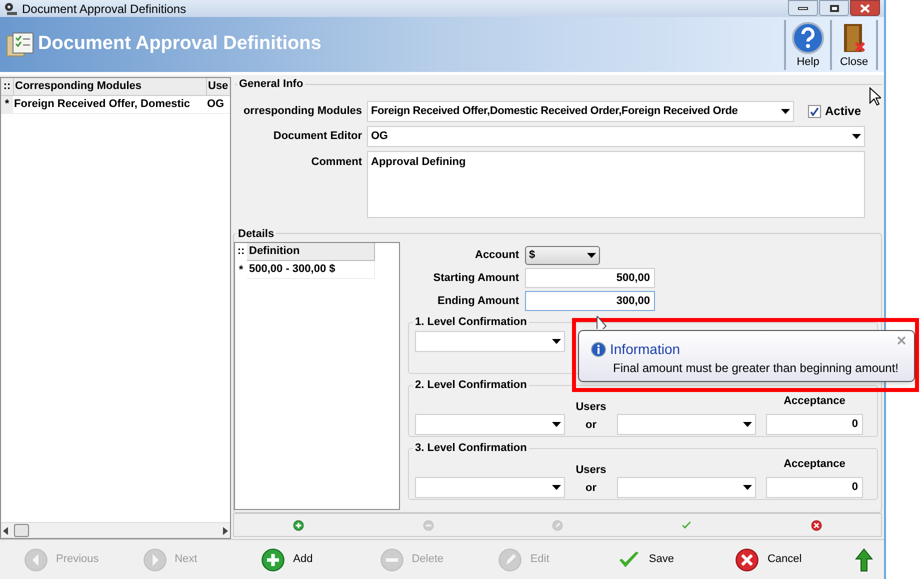 This screenshot has height=579, width=924. I want to click on section-title: Details, so click(256, 234).